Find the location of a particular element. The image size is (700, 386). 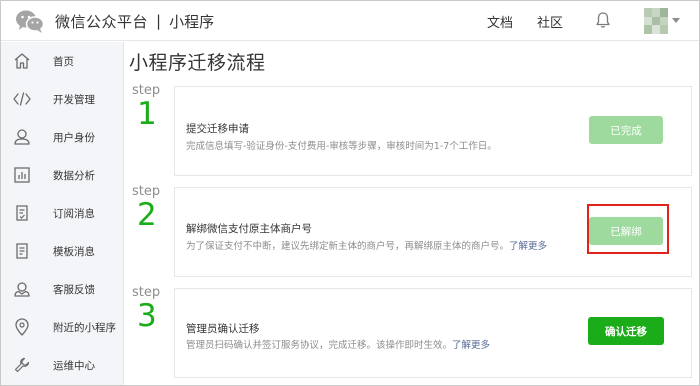

brand-subtitle: 小程序 is located at coordinates (192, 21).